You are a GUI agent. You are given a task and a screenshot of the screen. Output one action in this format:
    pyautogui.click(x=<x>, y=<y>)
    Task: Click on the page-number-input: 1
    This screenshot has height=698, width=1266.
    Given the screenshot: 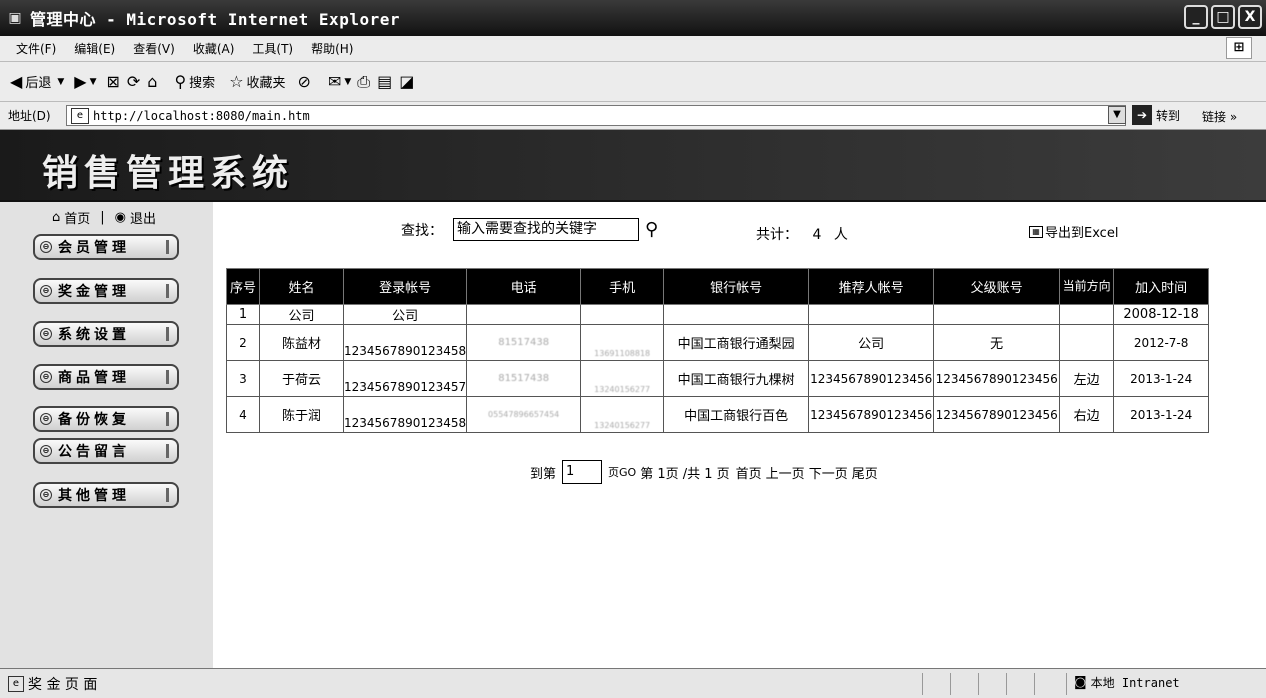 What is the action you would take?
    pyautogui.click(x=582, y=472)
    